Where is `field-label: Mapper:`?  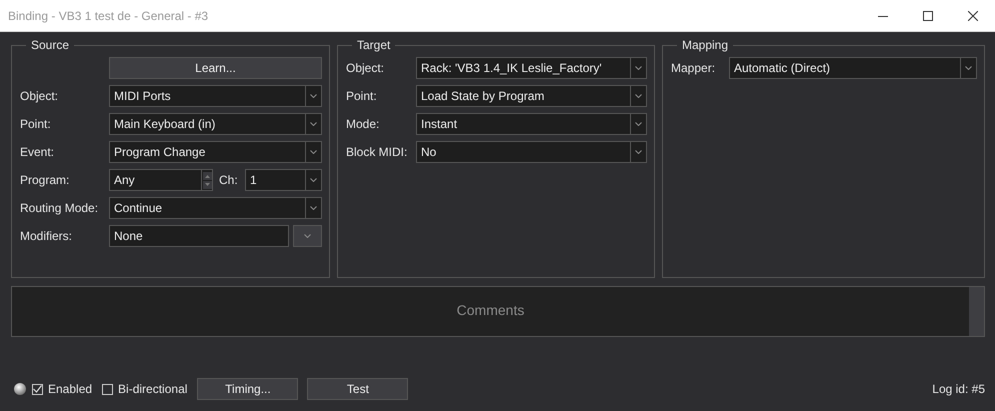 field-label: Mapper: is located at coordinates (693, 68).